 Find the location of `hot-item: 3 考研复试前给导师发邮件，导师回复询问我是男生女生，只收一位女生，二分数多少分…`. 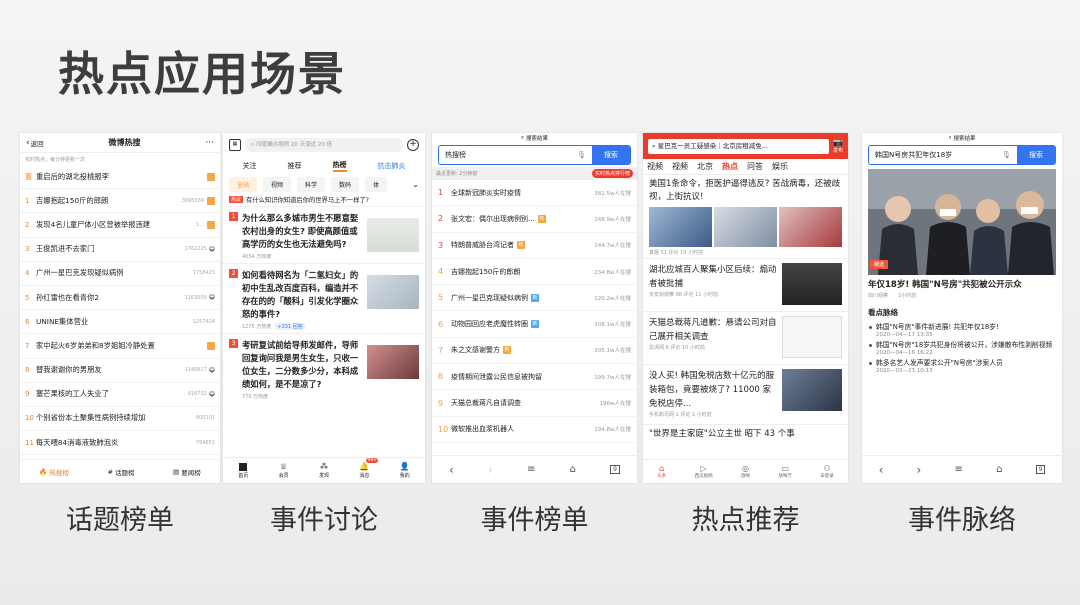

hot-item: 3 考研复试前给导师发邮件，导师回复询问我是男生女生，只收一位女生，二分数多少分… is located at coordinates (324, 368).